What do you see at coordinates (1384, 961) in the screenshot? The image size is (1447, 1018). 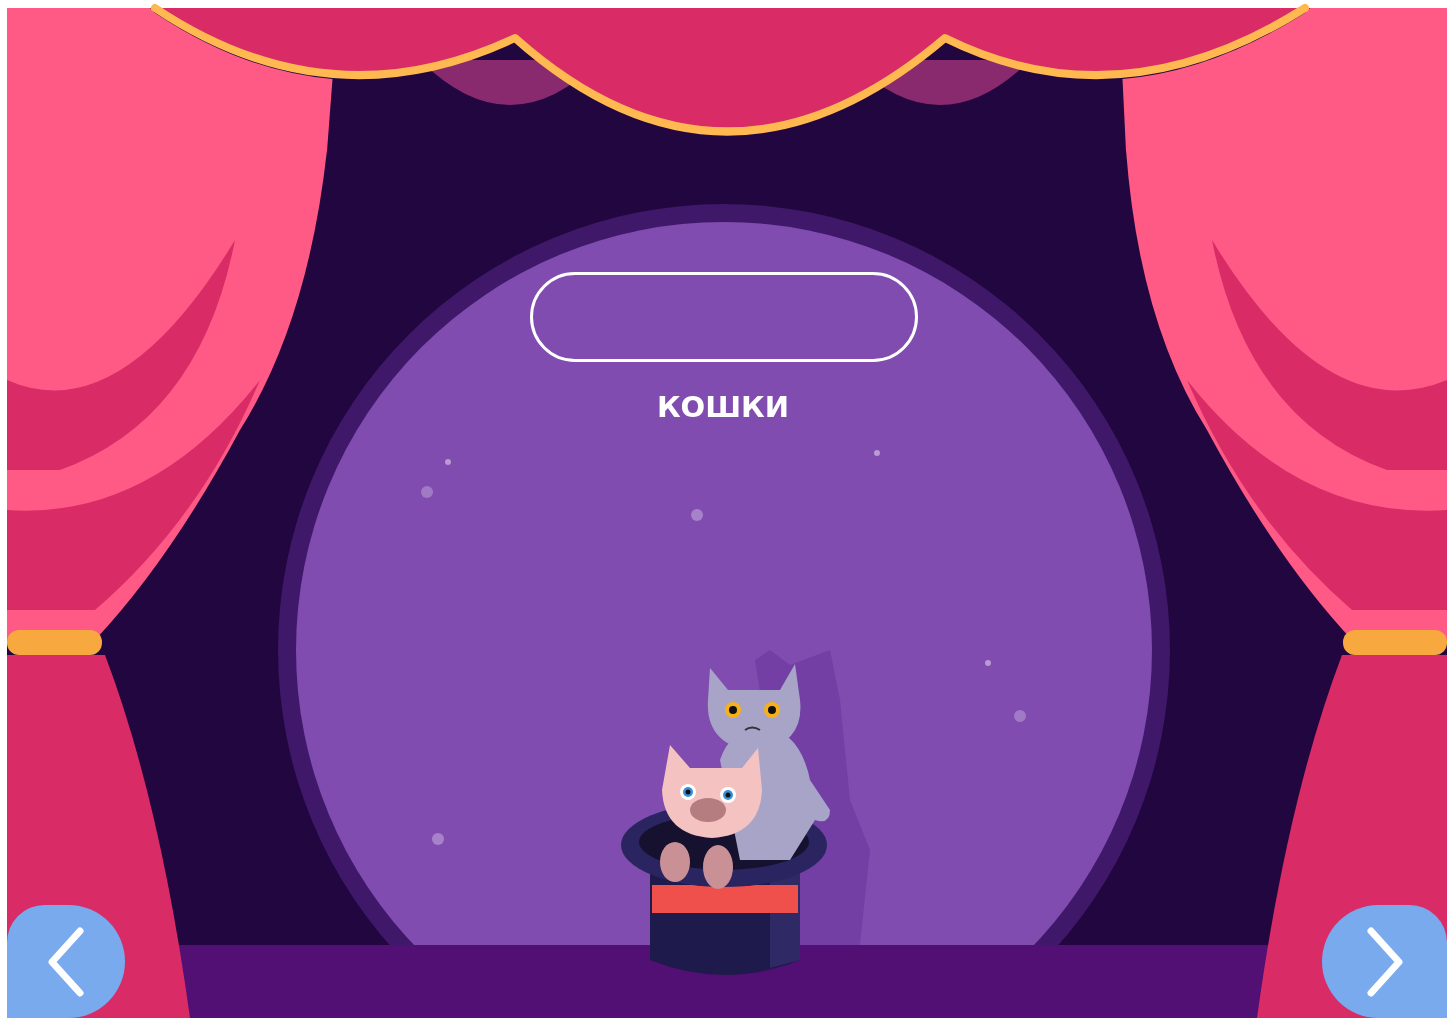 I see `chevron-right-icon` at bounding box center [1384, 961].